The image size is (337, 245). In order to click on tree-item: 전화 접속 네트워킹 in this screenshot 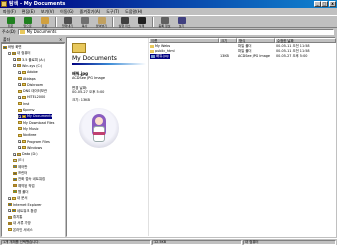, I will do `click(29, 179)`.